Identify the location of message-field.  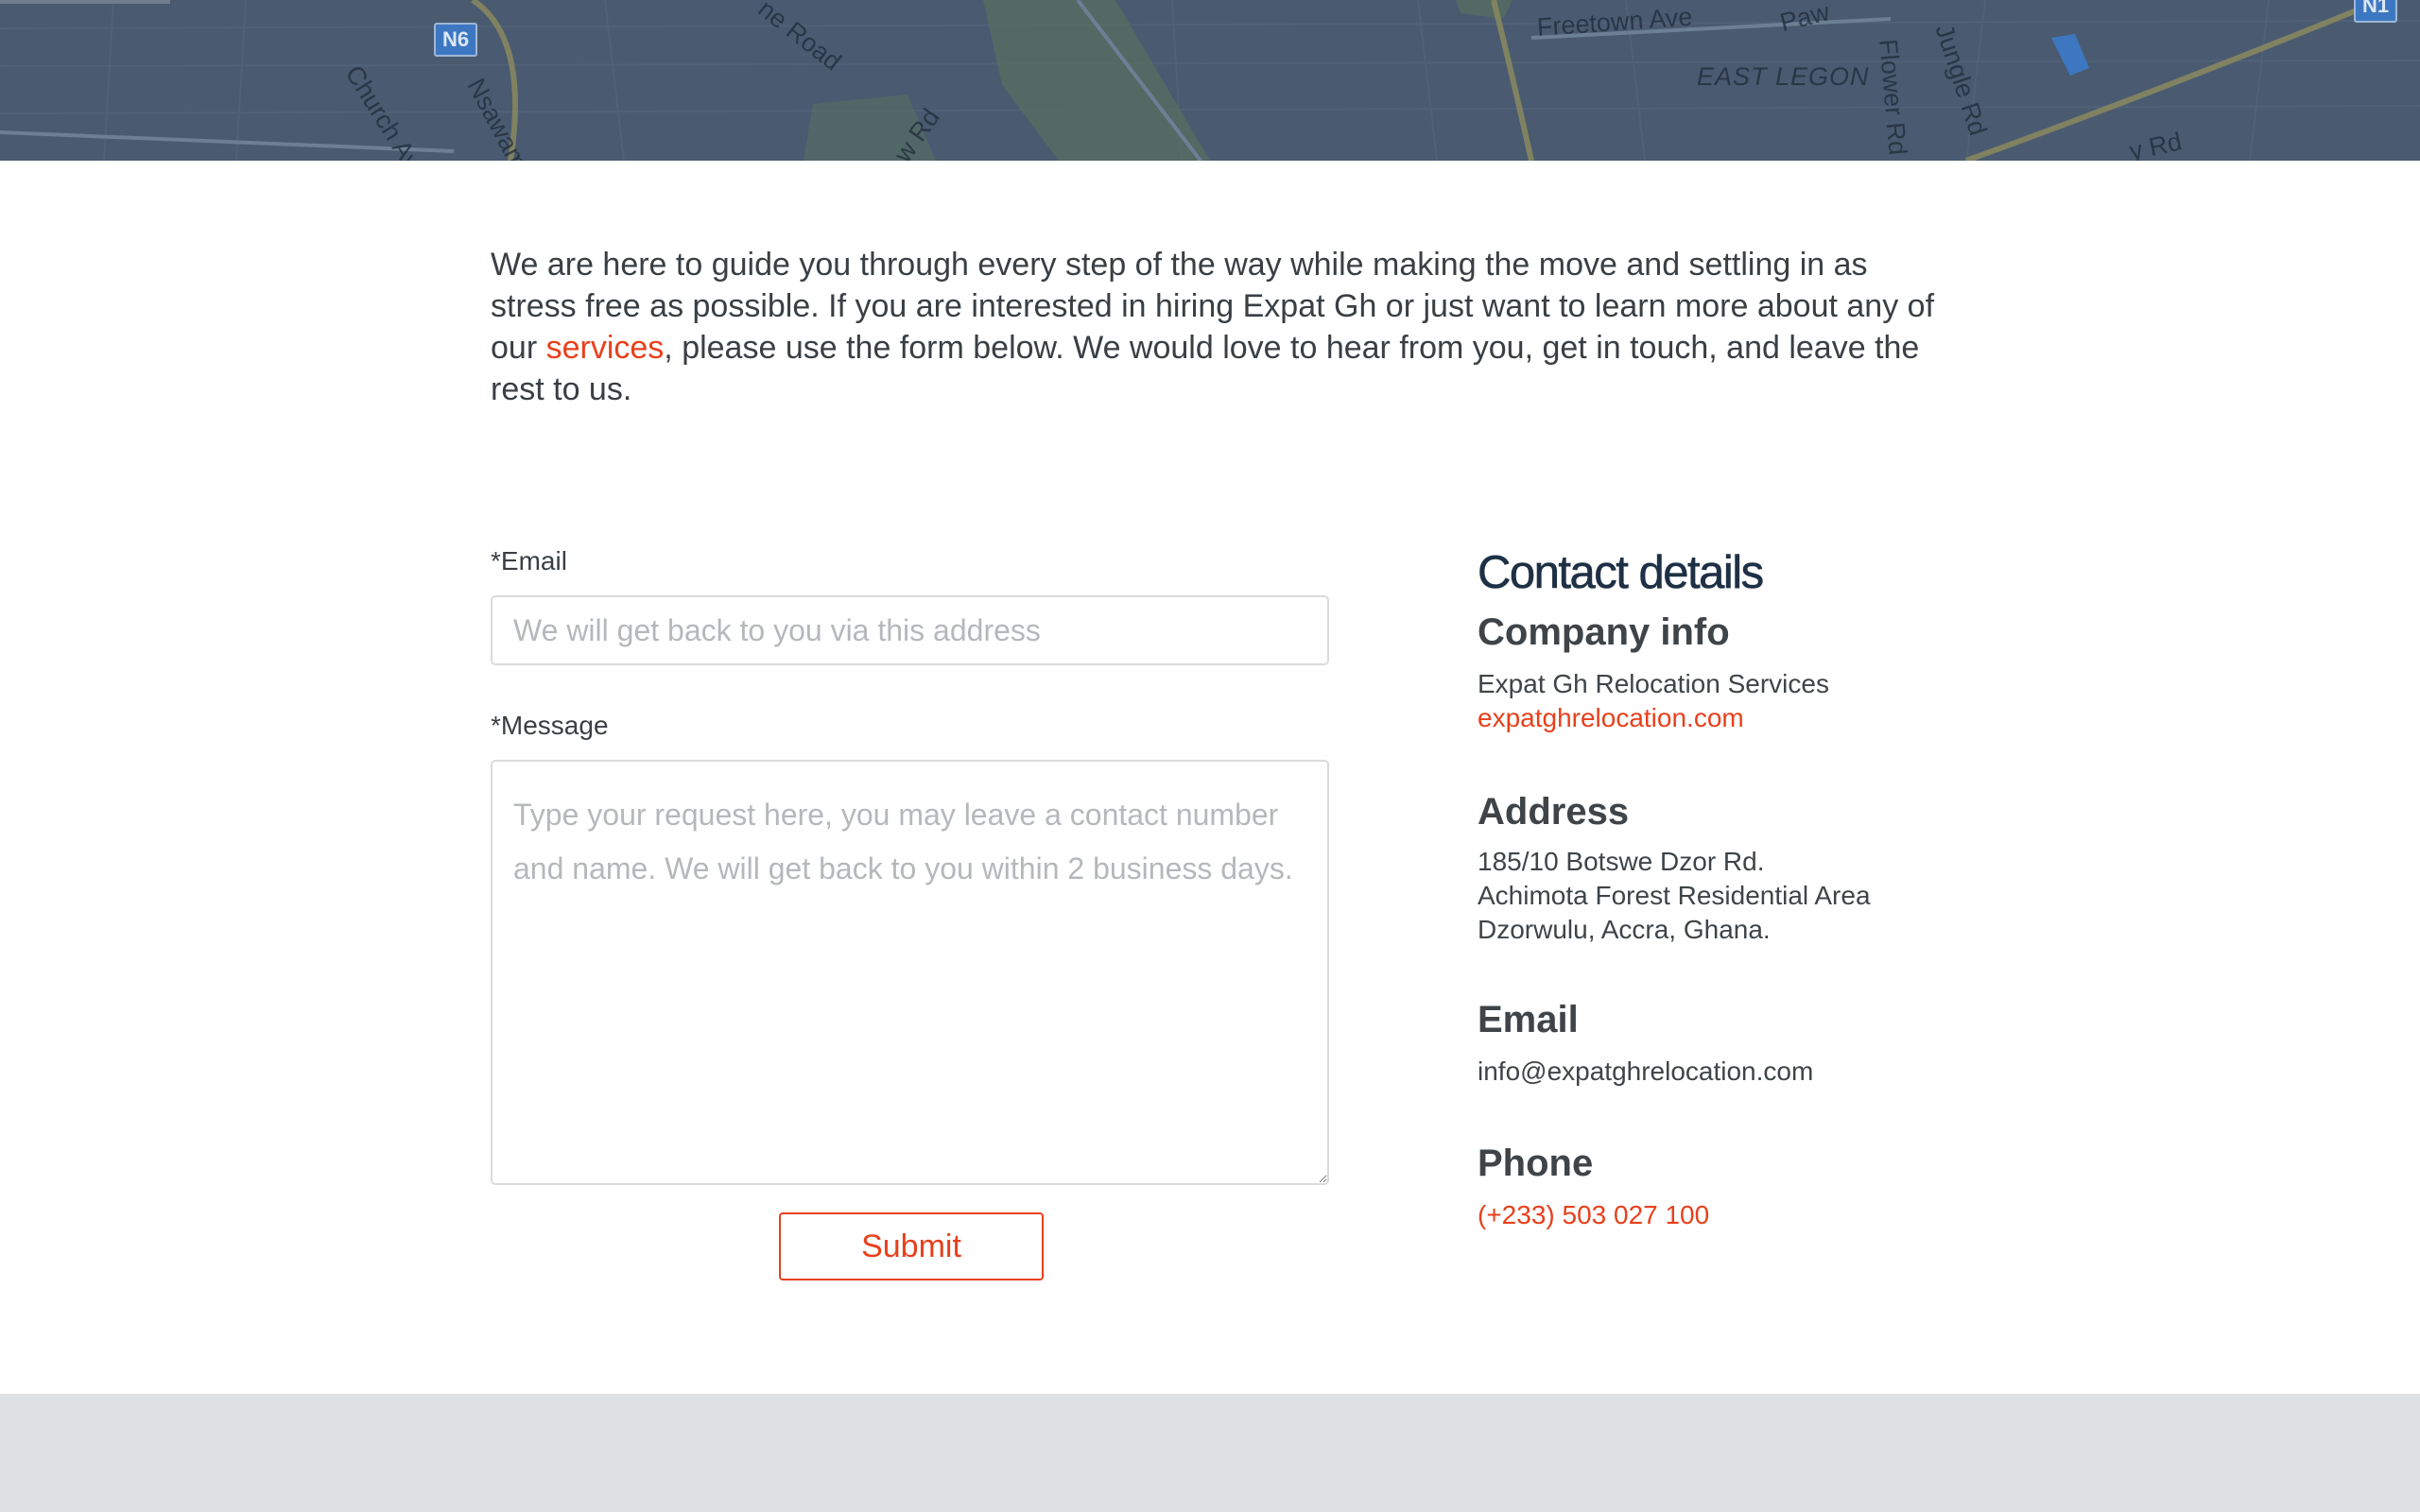
(910, 972).